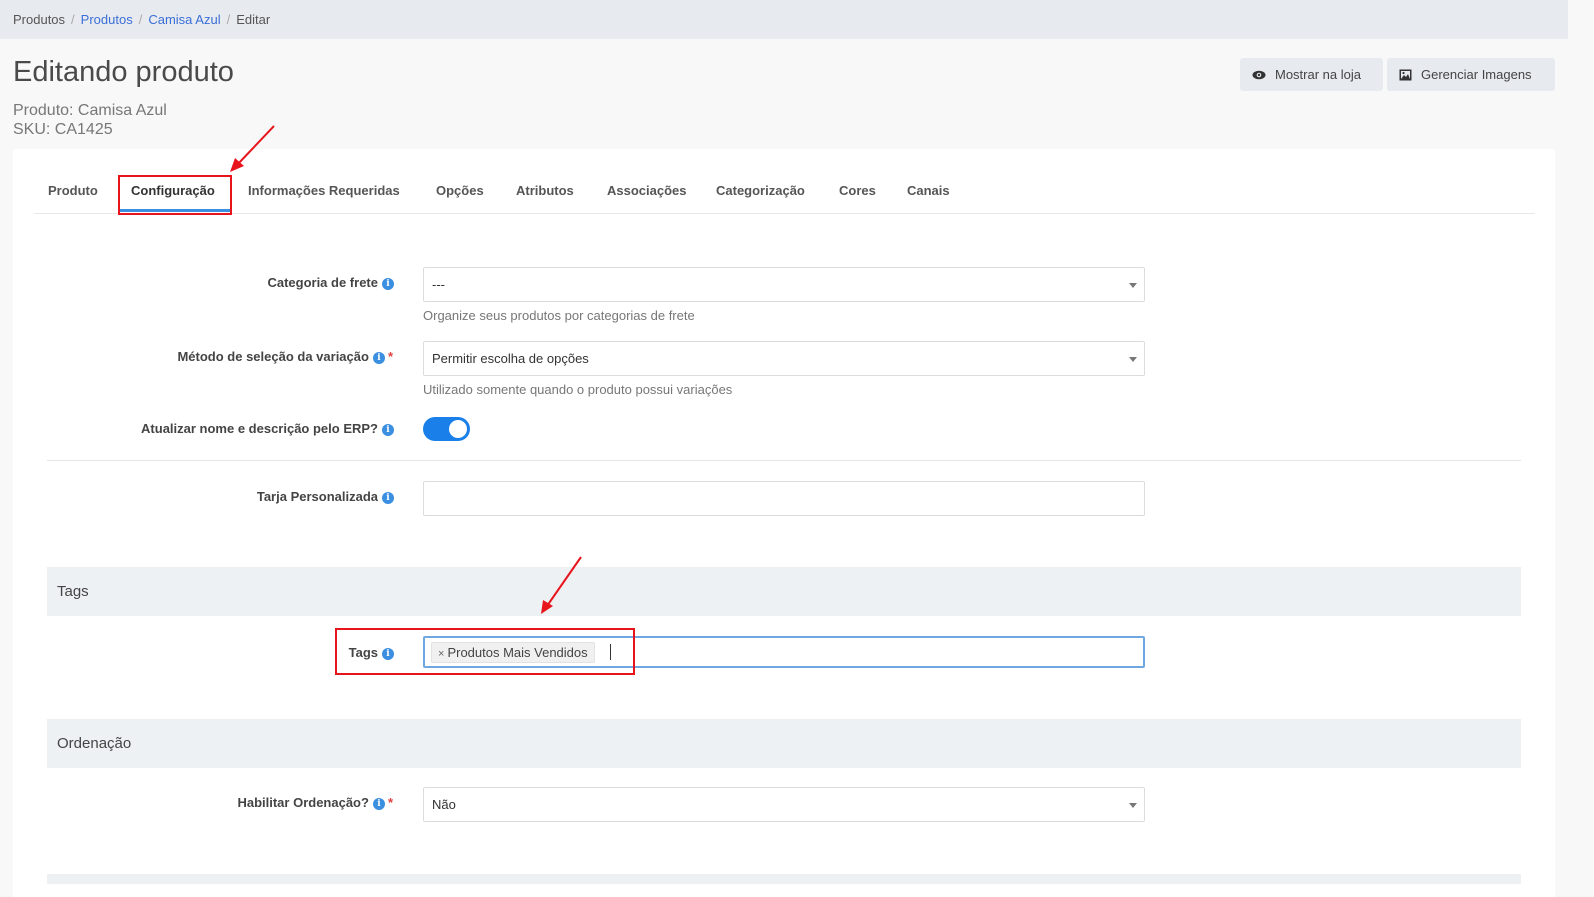  What do you see at coordinates (784, 743) in the screenshot?
I see `ordering-section-heading: Ordenação` at bounding box center [784, 743].